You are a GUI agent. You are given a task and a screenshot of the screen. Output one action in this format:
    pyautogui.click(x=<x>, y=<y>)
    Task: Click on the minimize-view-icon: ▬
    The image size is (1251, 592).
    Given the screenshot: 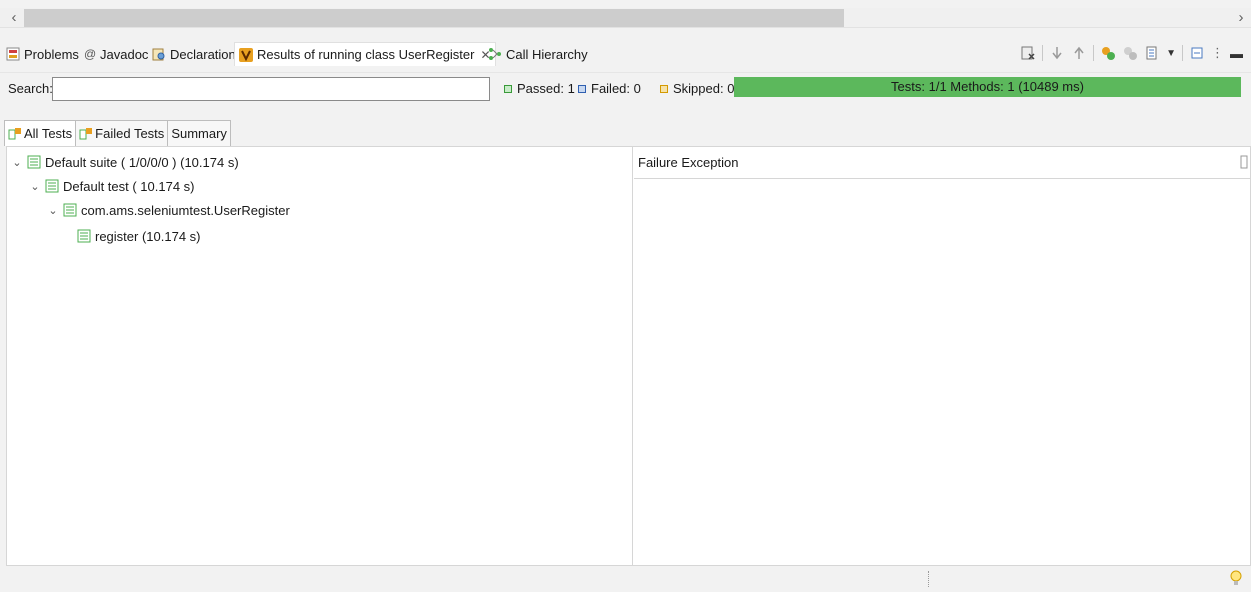 What is the action you would take?
    pyautogui.click(x=1236, y=53)
    